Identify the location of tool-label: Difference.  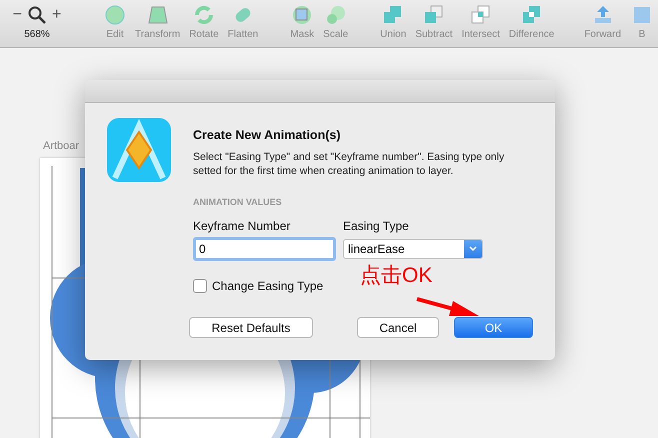
(531, 34).